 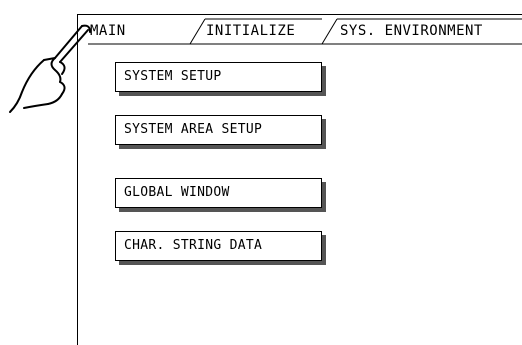 What do you see at coordinates (218, 77) in the screenshot?
I see `system-setup-button: SYSTEM SETUP` at bounding box center [218, 77].